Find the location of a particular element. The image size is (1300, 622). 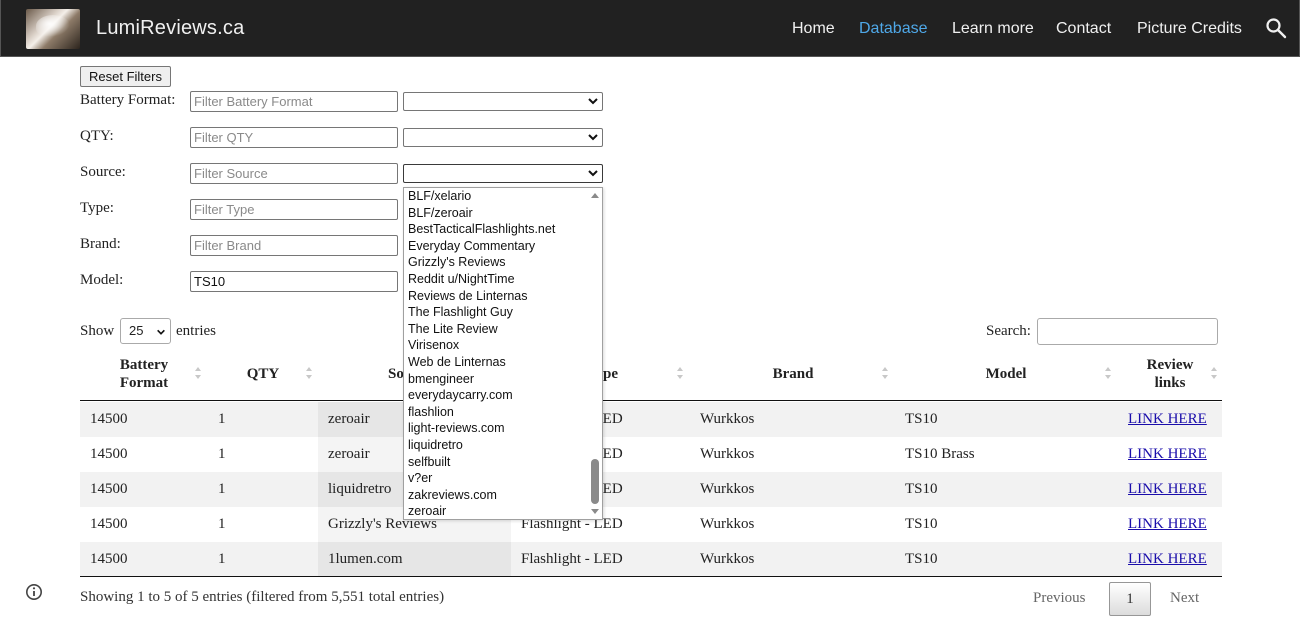

cell-model: TS10 Brass is located at coordinates (940, 454).